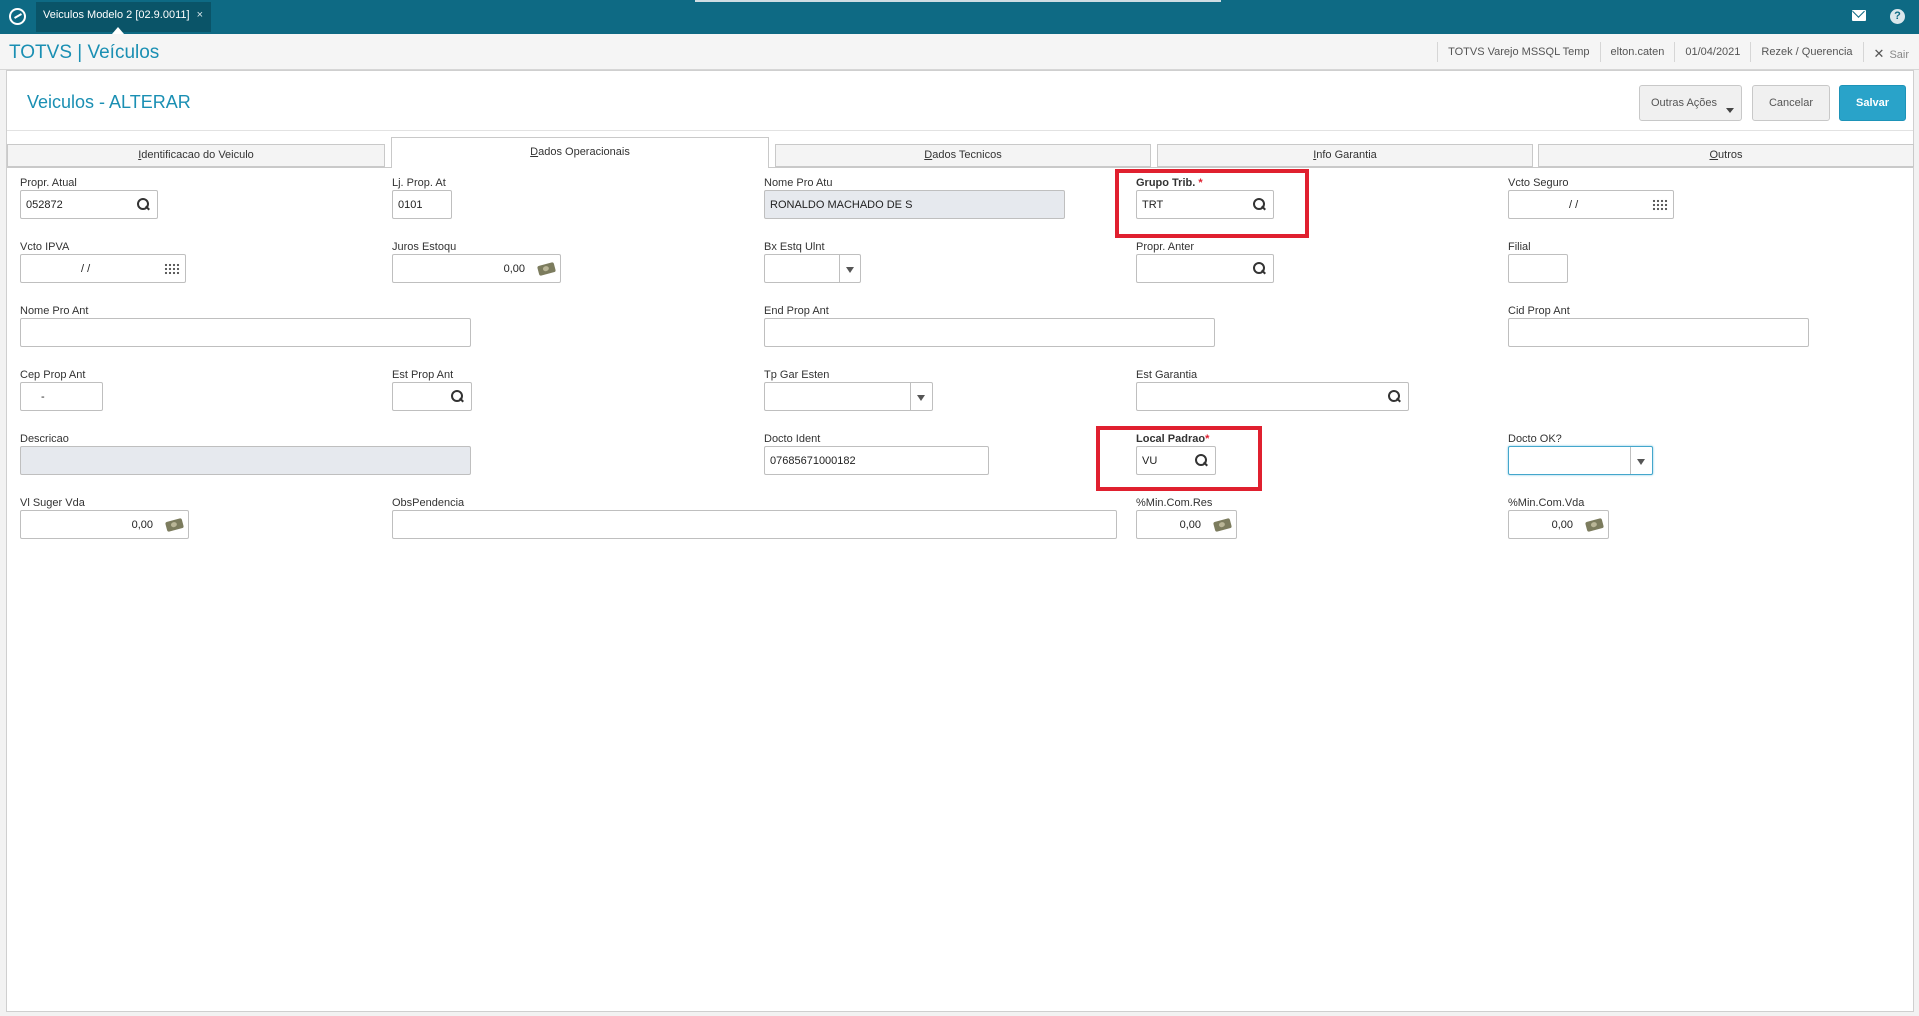  I want to click on app-tab-title: Veiculos Modelo 2 [02.9.0011], so click(116, 15).